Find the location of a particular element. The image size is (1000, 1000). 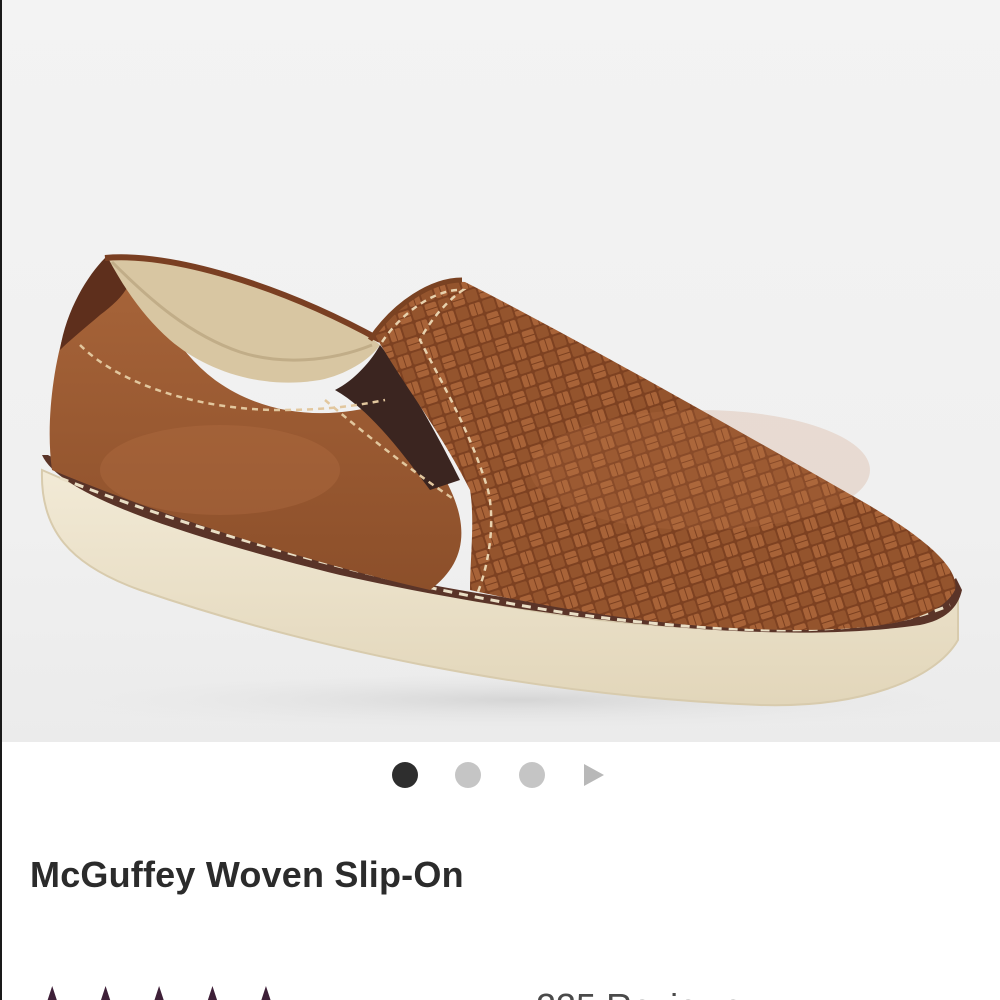

play-triangle-icon is located at coordinates (594, 775).